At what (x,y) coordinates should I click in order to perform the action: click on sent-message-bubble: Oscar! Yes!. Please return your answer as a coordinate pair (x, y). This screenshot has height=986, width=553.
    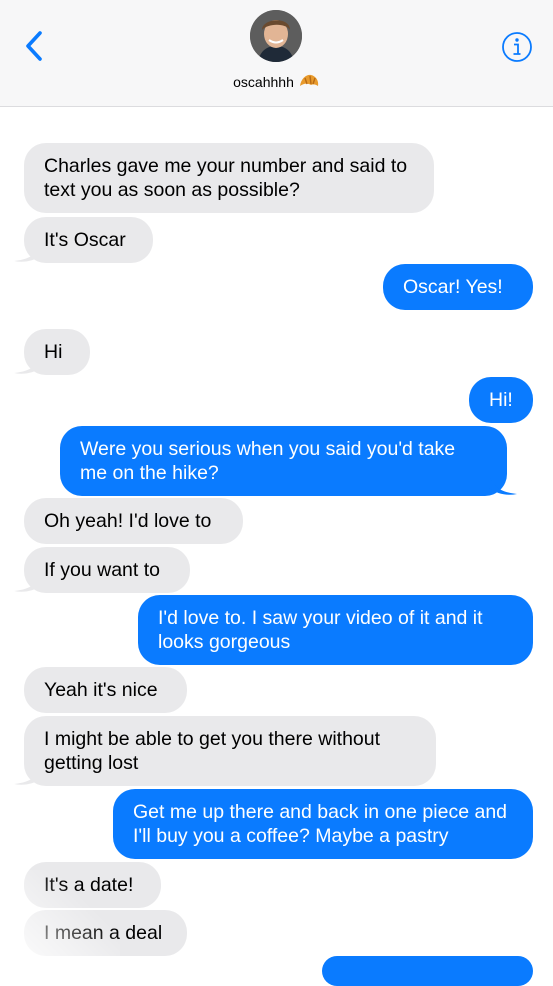
    Looking at the image, I should click on (458, 287).